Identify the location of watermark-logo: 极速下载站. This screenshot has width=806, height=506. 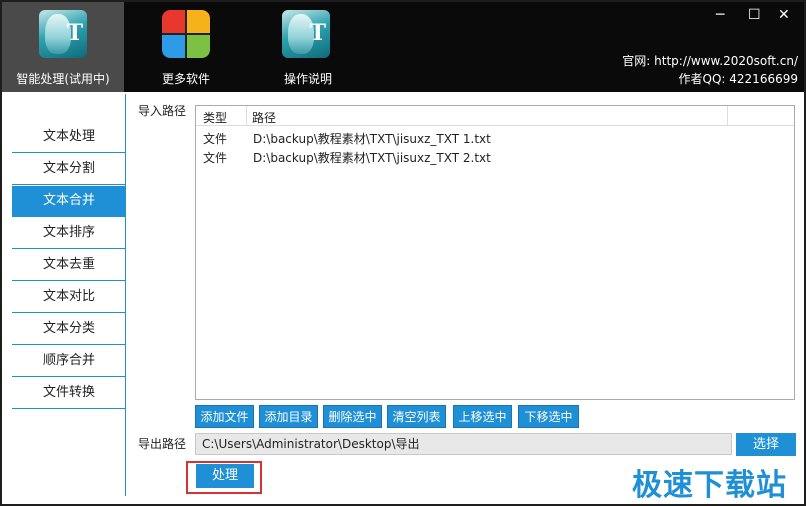
(709, 485).